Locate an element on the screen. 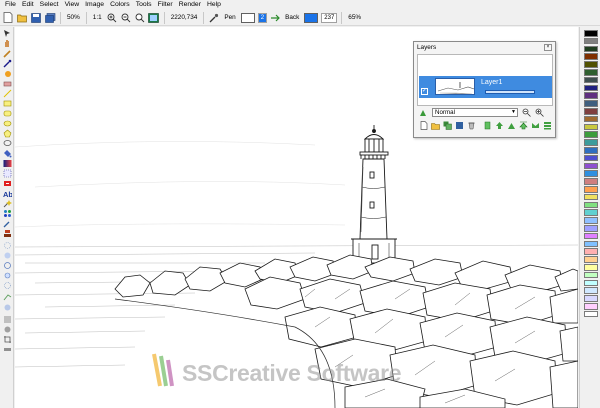 This screenshot has height=408, width=600. zoom-actual-size: 1:1 is located at coordinates (97, 17).